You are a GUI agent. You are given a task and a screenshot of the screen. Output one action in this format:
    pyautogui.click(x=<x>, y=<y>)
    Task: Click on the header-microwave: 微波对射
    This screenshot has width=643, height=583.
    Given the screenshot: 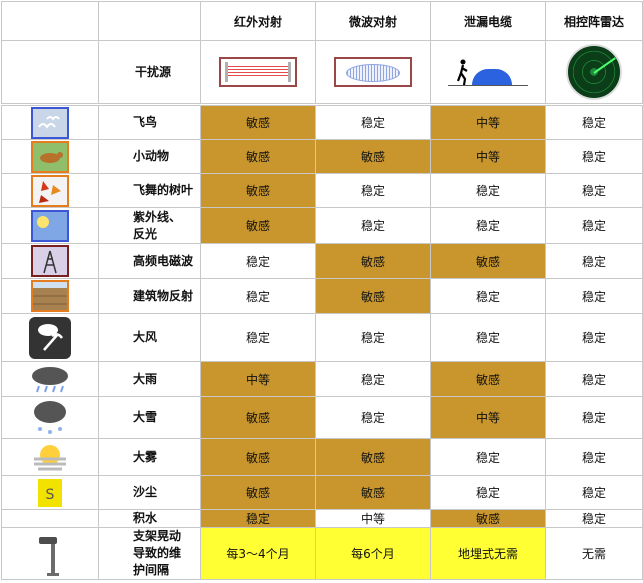 What is the action you would take?
    pyautogui.click(x=373, y=21)
    